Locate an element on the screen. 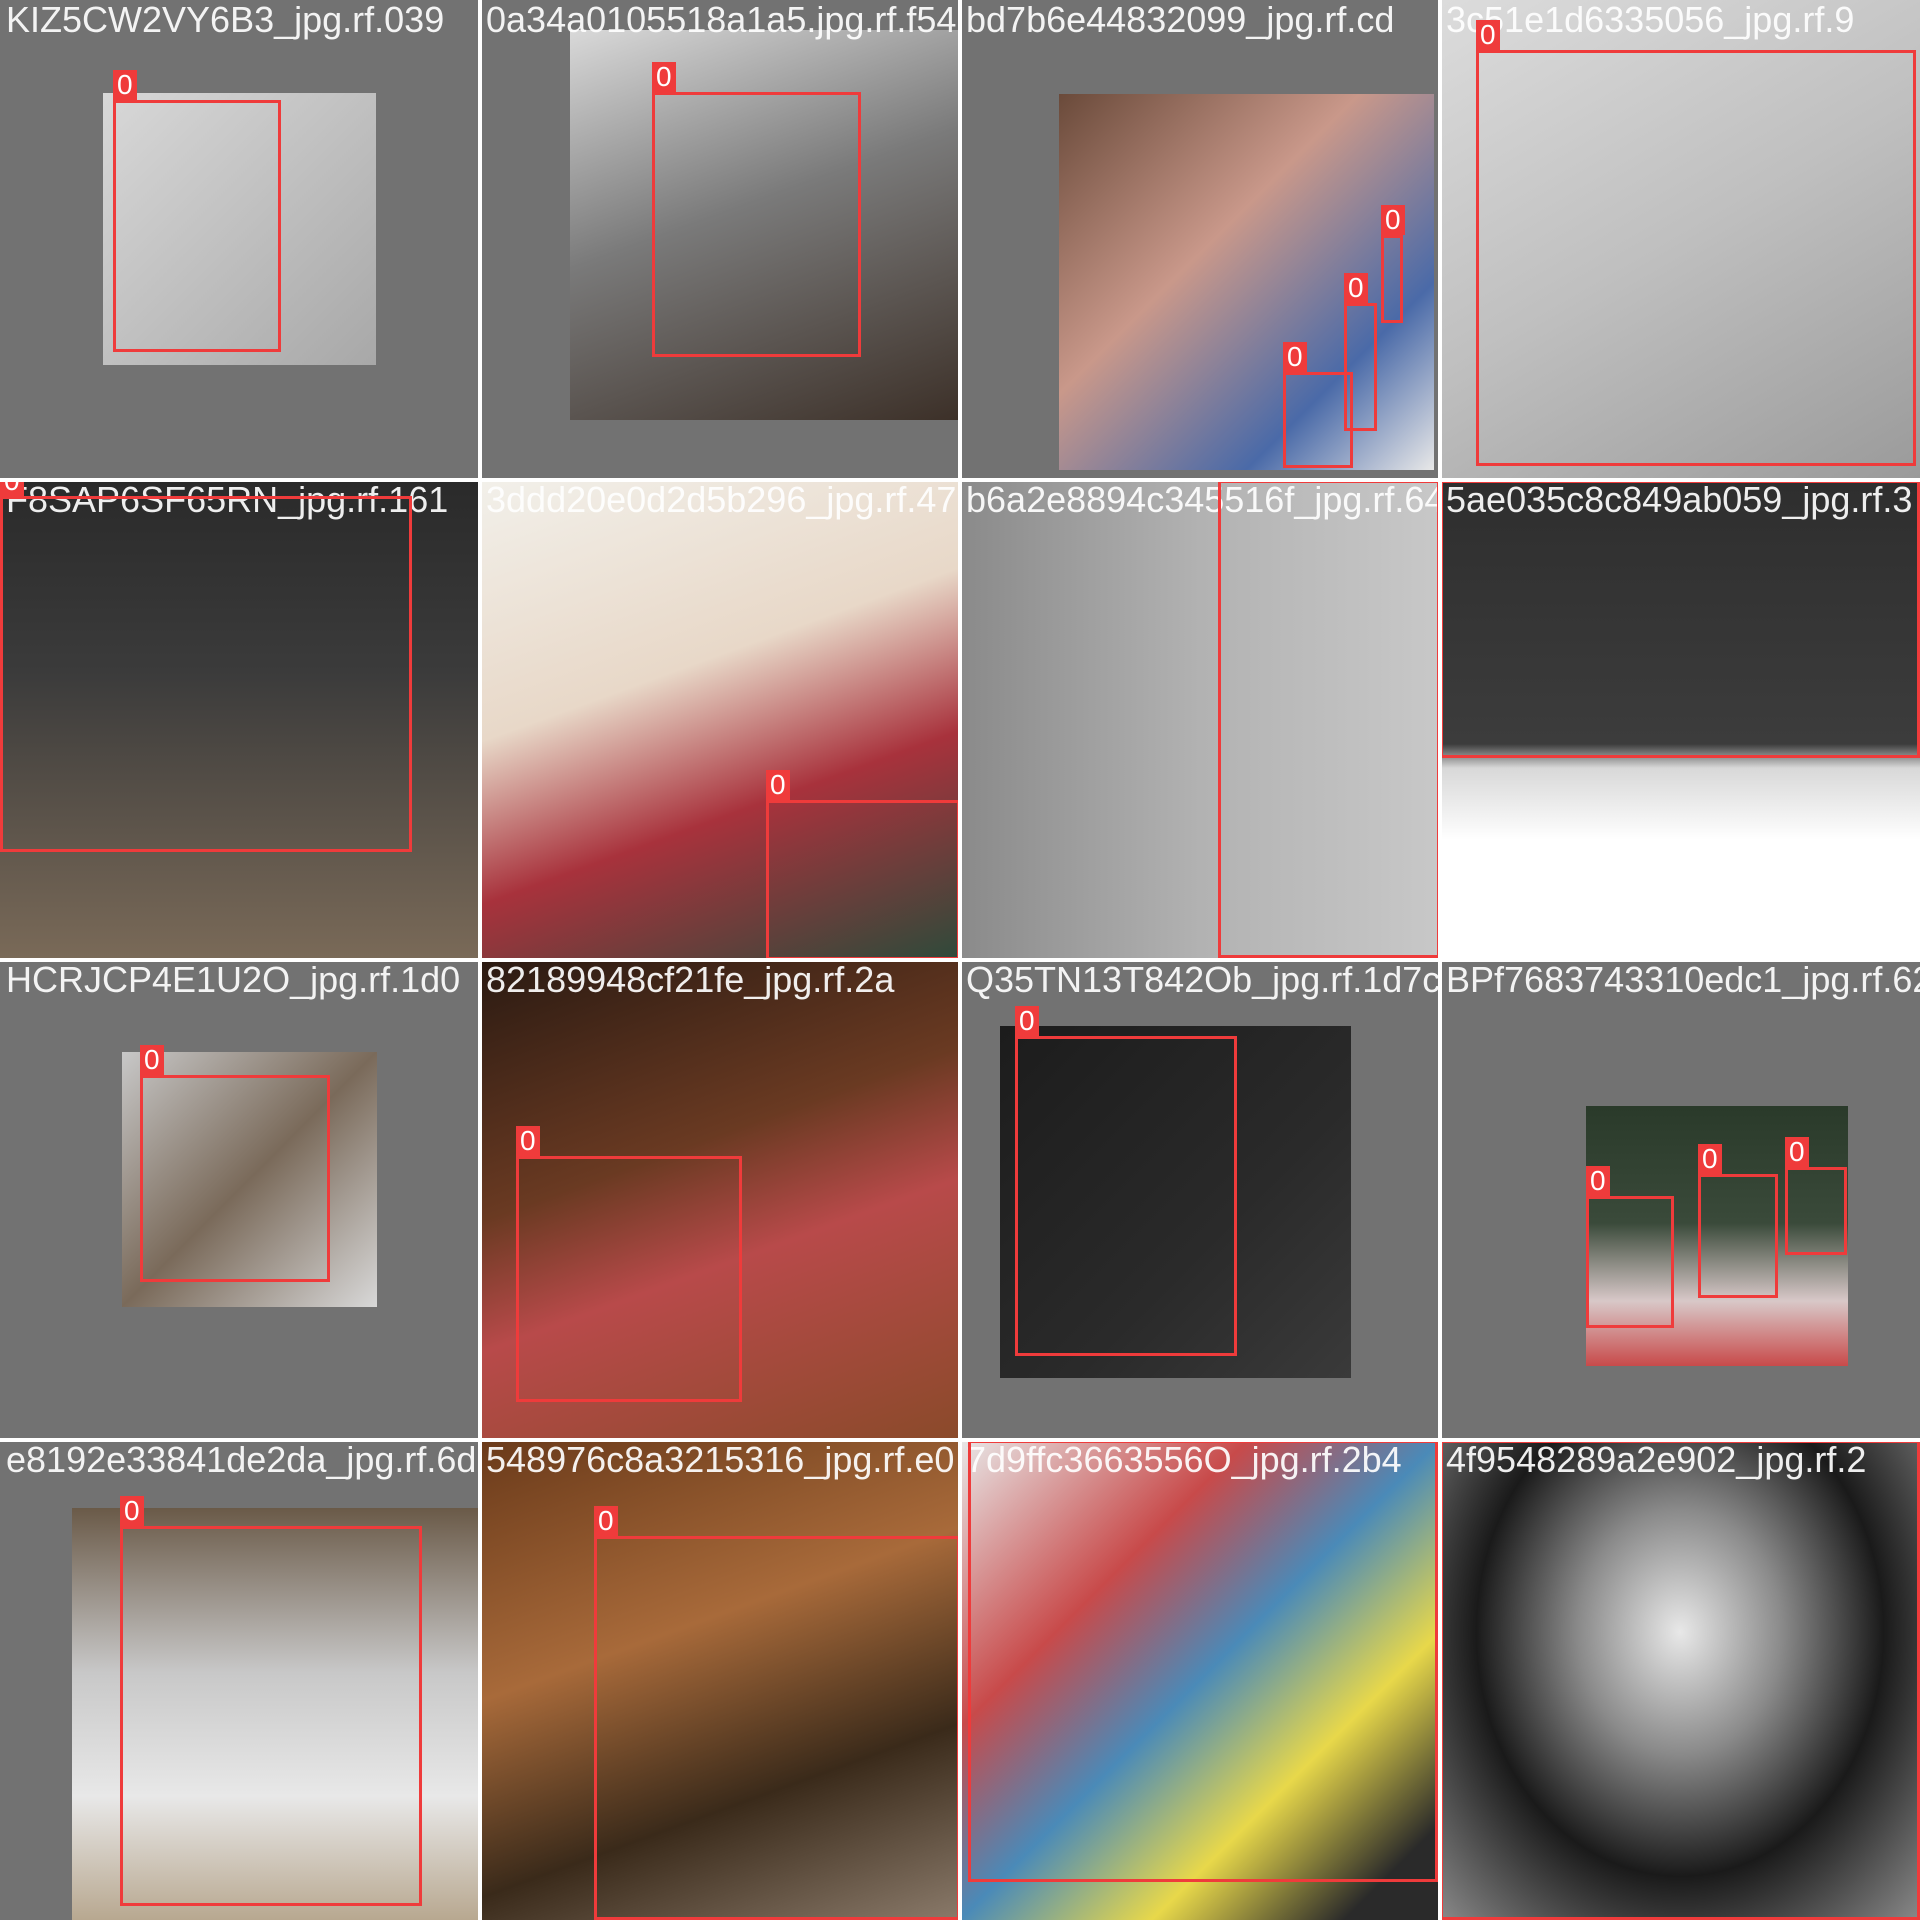 This screenshot has height=1920, width=1920. tile-filename: 548976c8a3215316_jpg.rf.e0 is located at coordinates (720, 1460).